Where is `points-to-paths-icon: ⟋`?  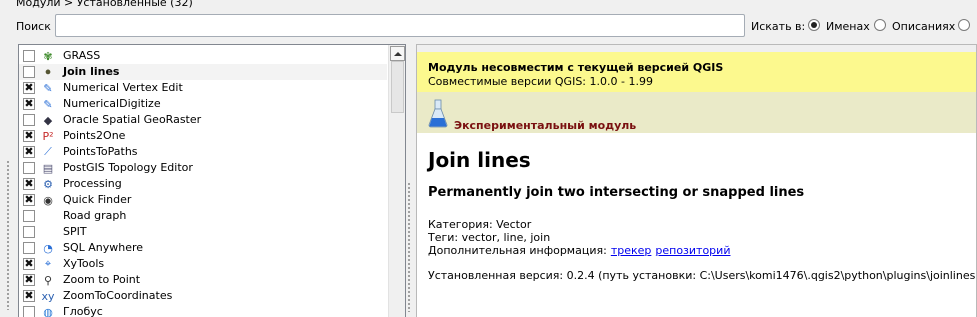
points-to-paths-icon: ⟋ is located at coordinates (48, 151).